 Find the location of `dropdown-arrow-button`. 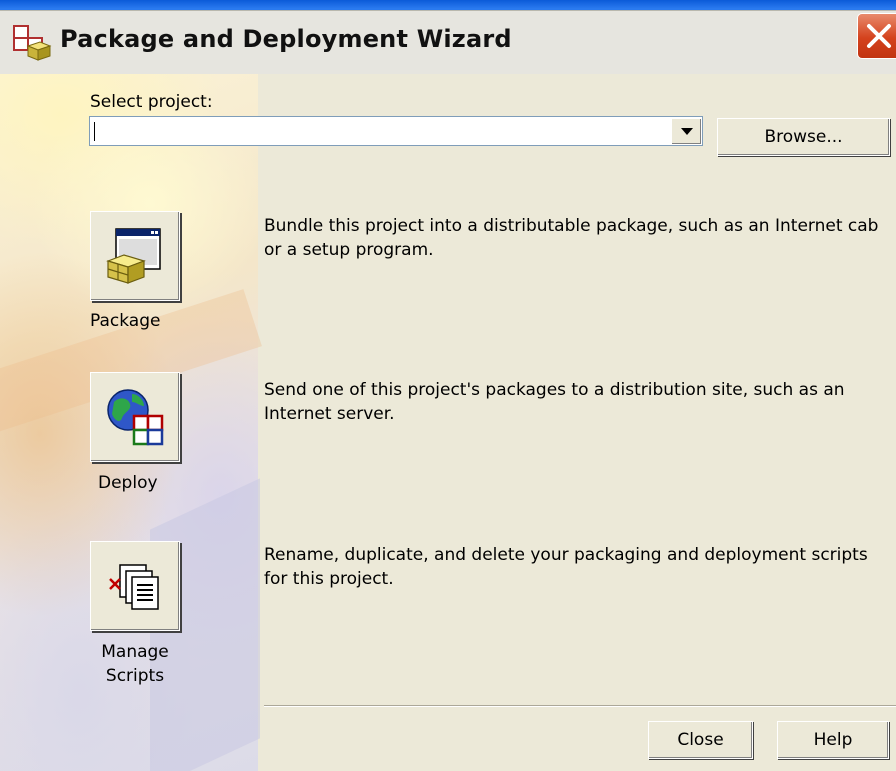

dropdown-arrow-button is located at coordinates (686, 131).